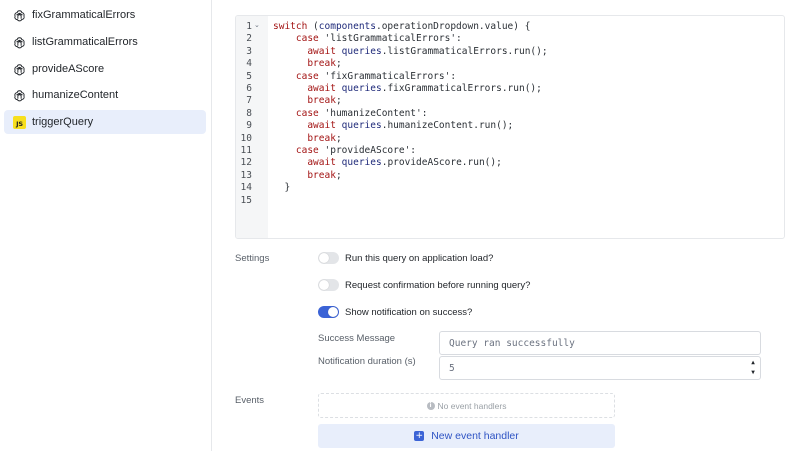 The image size is (800, 451). I want to click on query-item-provideAScore: provideAScore, so click(105, 69).